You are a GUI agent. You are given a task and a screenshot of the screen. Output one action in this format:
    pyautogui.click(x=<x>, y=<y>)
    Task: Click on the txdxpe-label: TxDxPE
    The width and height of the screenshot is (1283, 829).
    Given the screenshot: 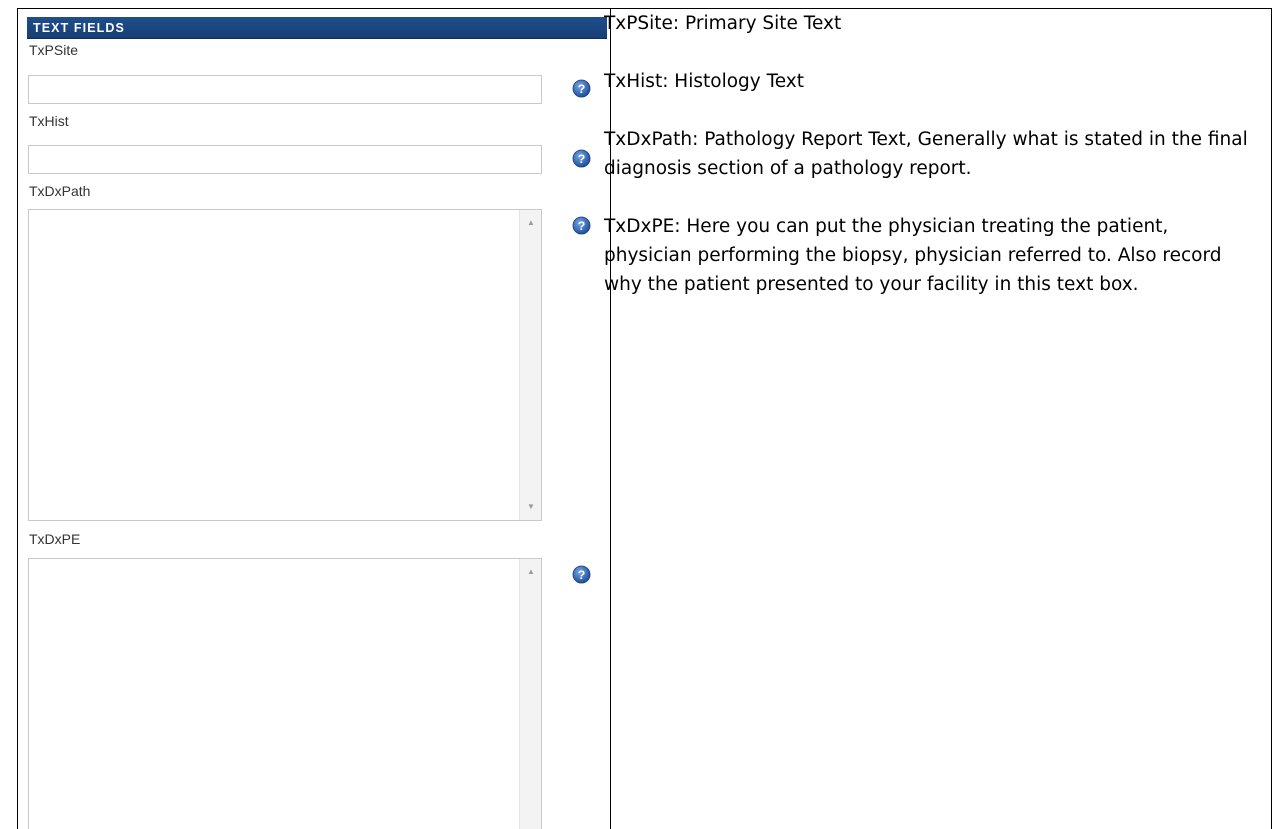 What is the action you would take?
    pyautogui.click(x=55, y=539)
    